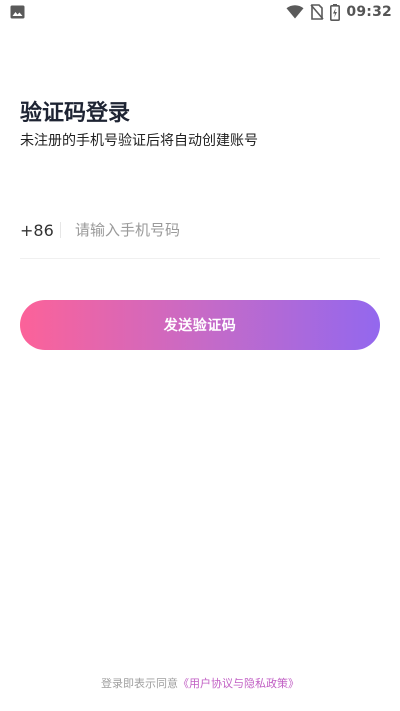 This screenshot has width=400, height=711. I want to click on agreement-notice: 登录即表示同意《用户协议与隐私政策》, so click(200, 684).